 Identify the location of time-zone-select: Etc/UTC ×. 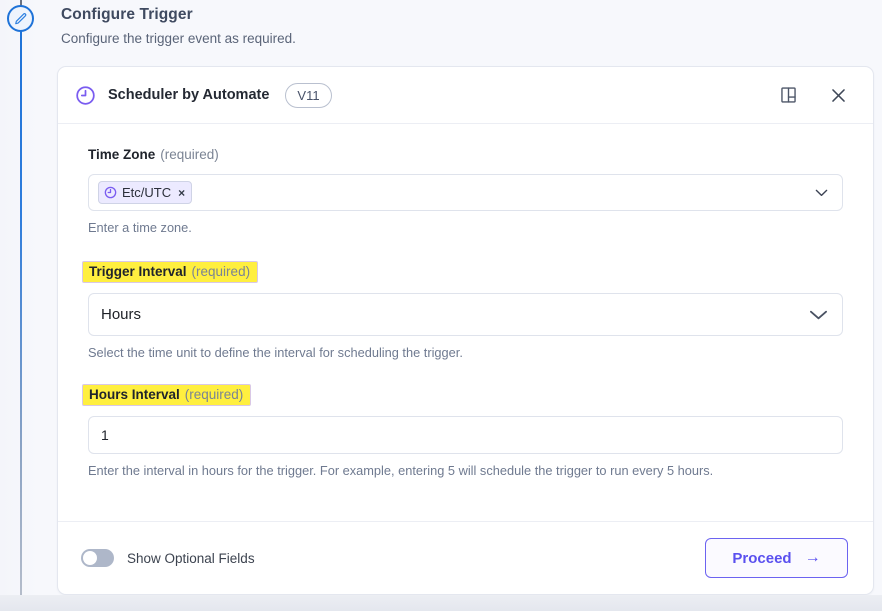
(465, 192).